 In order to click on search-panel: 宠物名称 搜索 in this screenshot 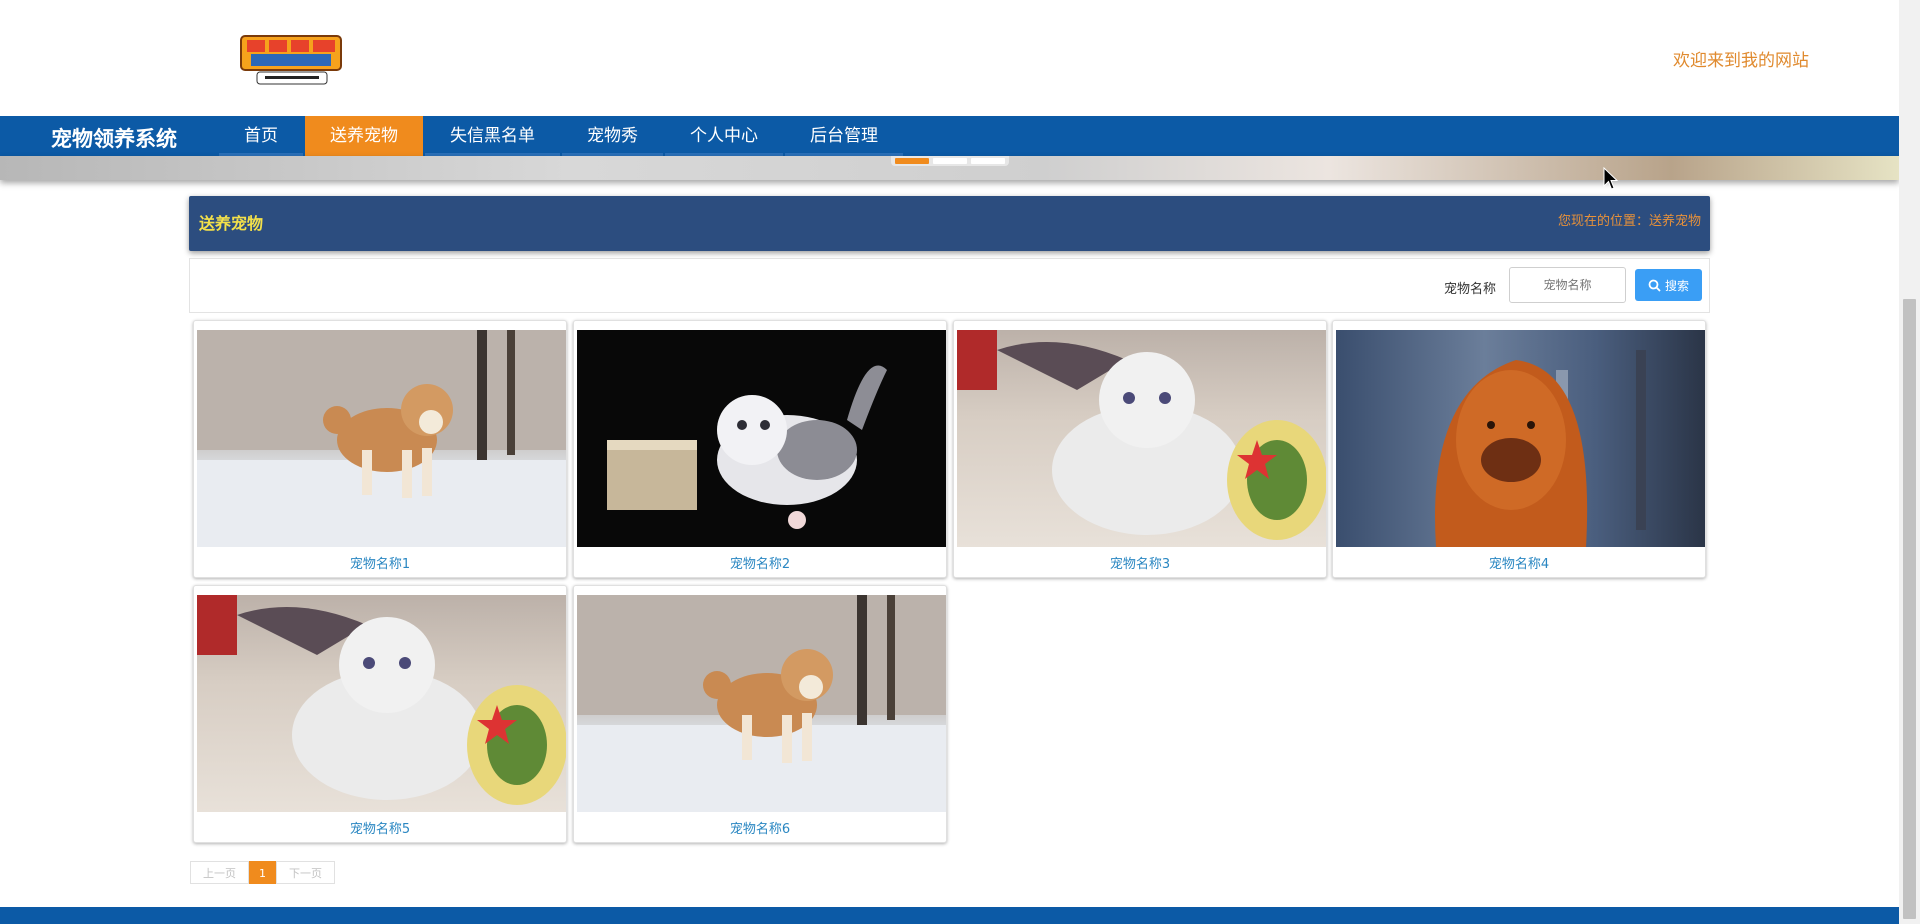, I will do `click(949, 285)`.